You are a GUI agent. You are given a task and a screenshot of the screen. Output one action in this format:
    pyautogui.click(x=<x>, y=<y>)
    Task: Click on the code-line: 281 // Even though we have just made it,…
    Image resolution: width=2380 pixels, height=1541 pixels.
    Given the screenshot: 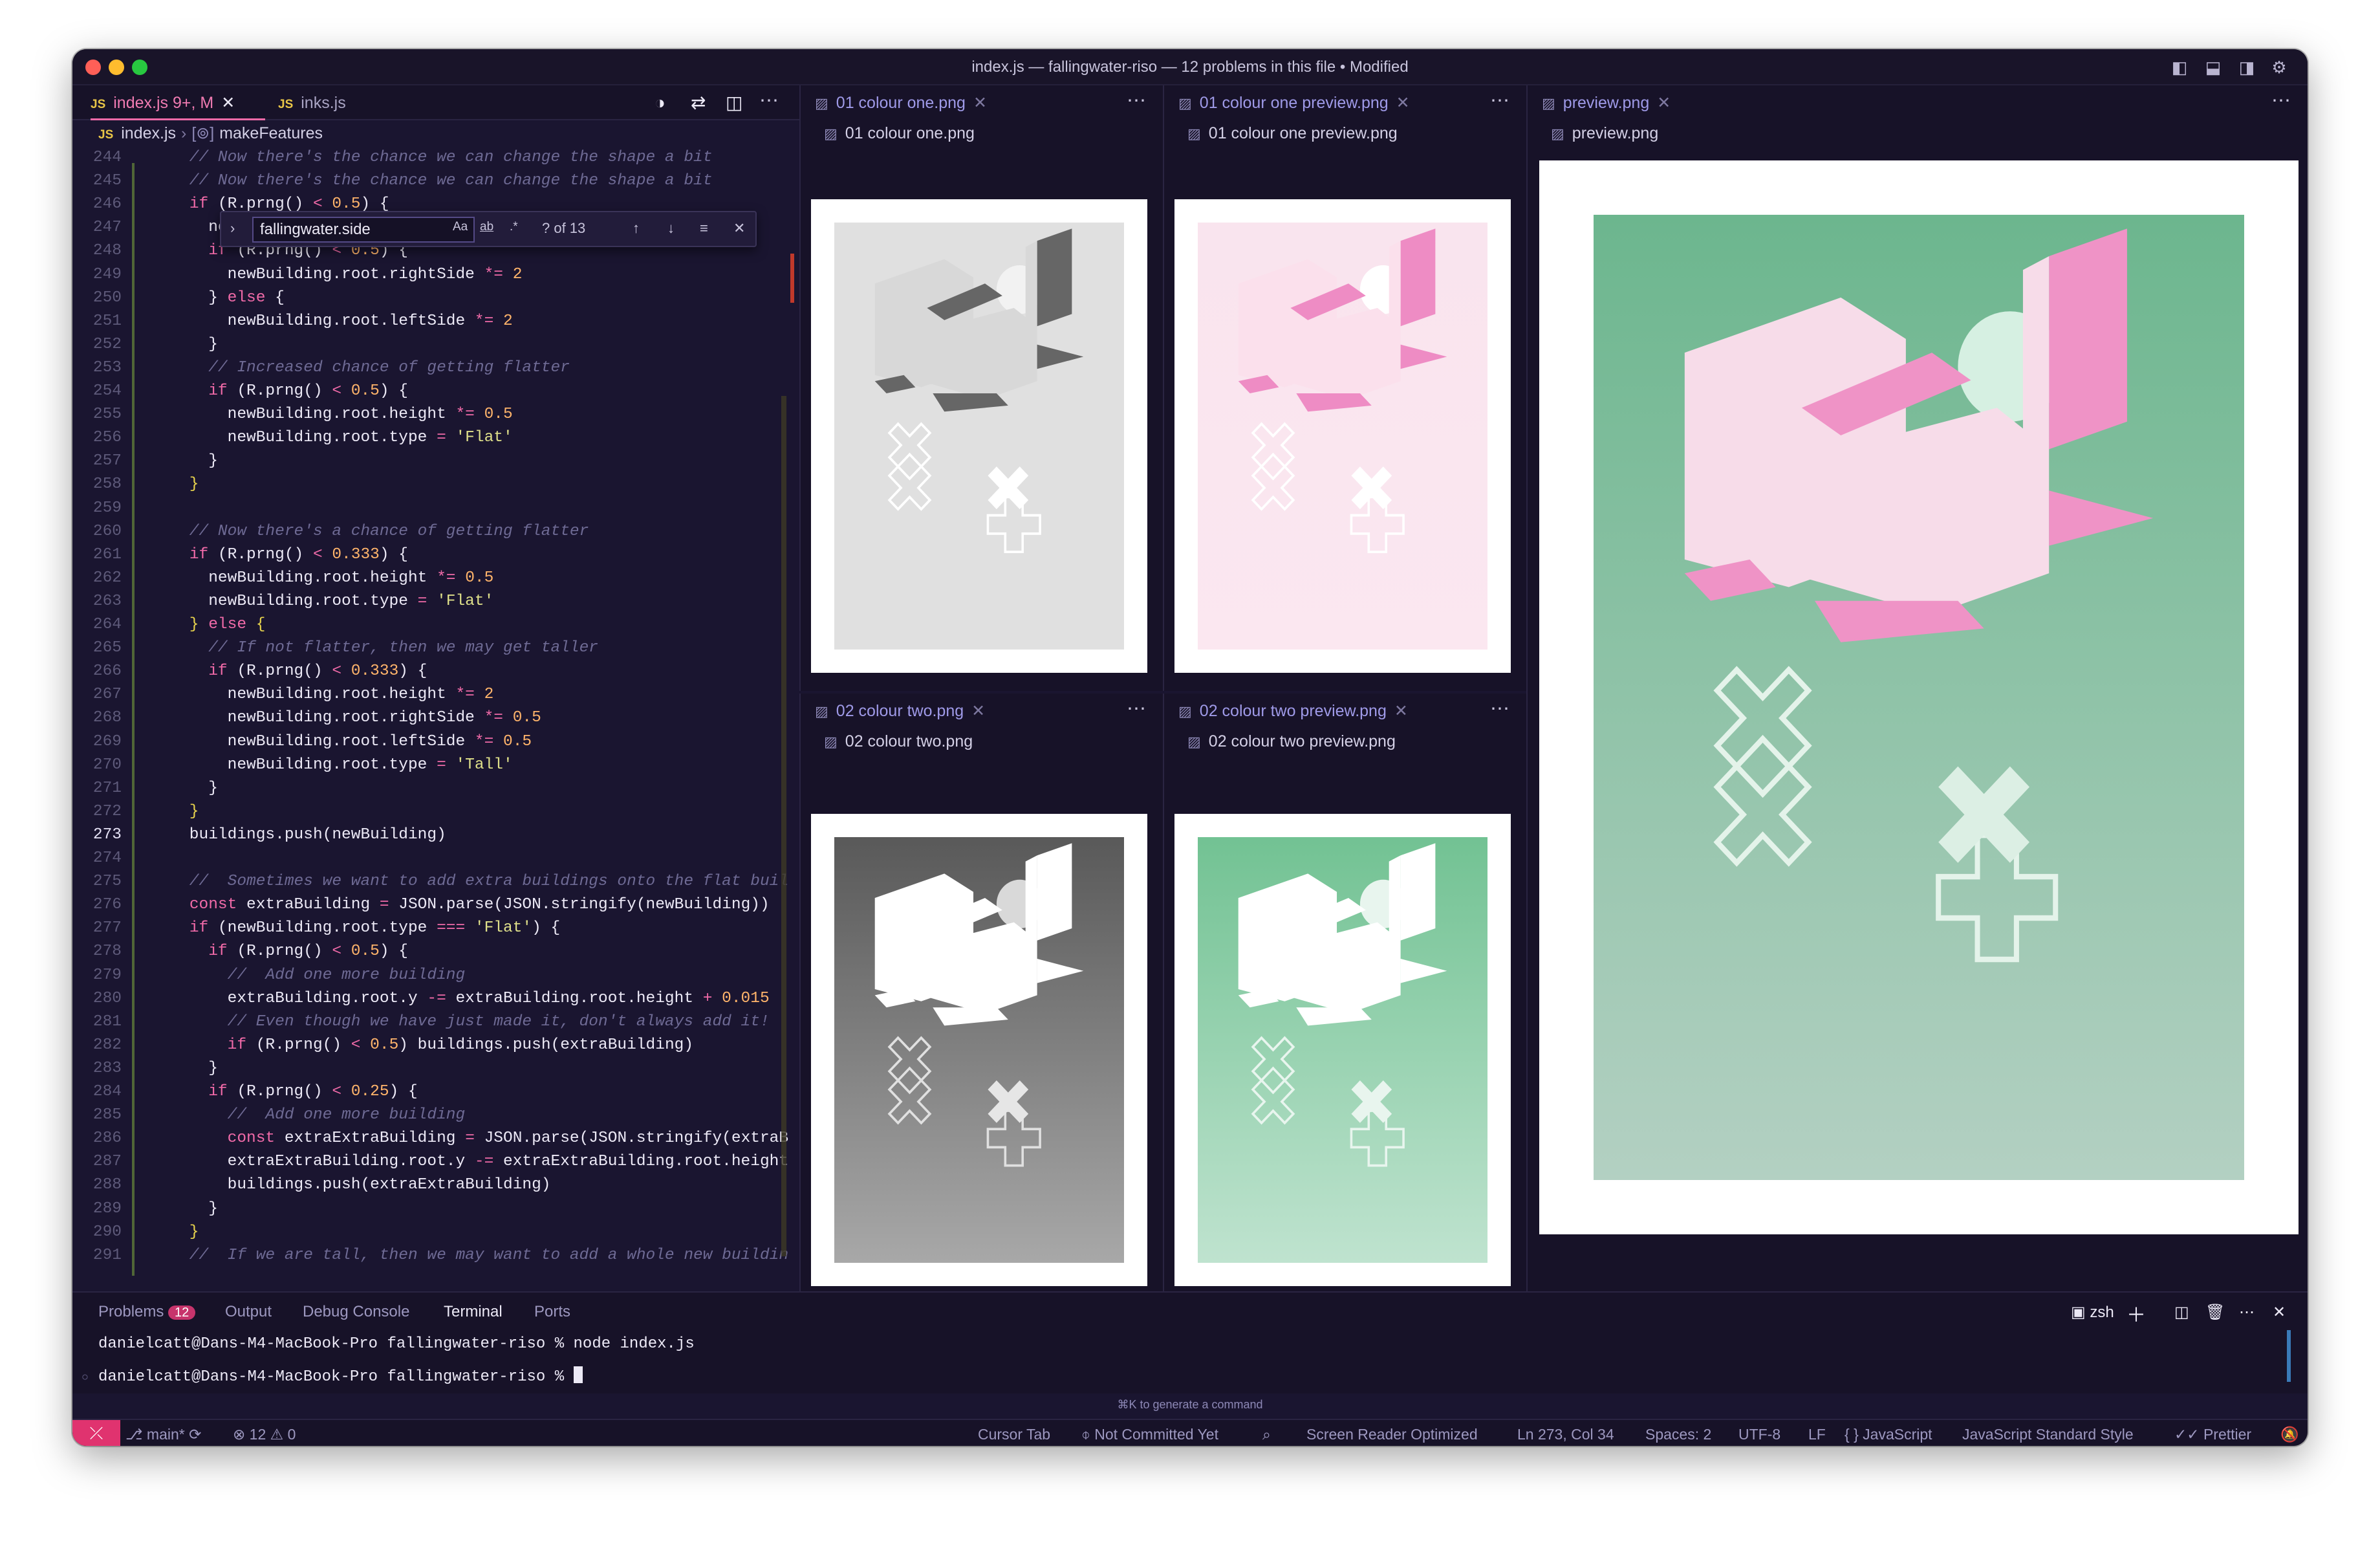 What is the action you would take?
    pyautogui.click(x=435, y=1022)
    